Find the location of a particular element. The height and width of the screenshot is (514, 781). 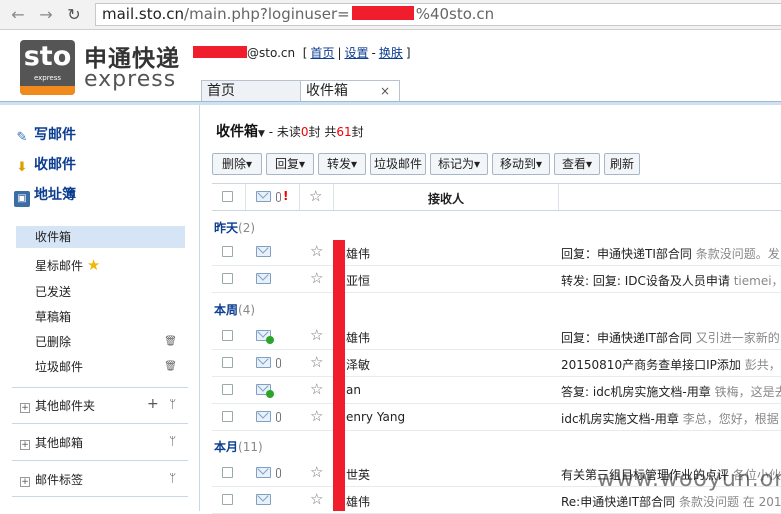

forward-icon: → is located at coordinates (46, 15).